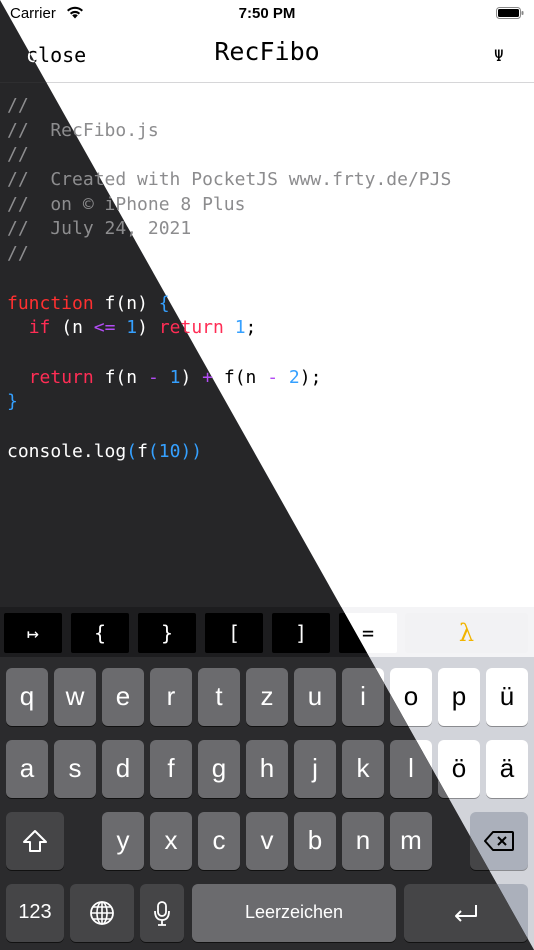  I want to click on globe-icon, so click(102, 913).